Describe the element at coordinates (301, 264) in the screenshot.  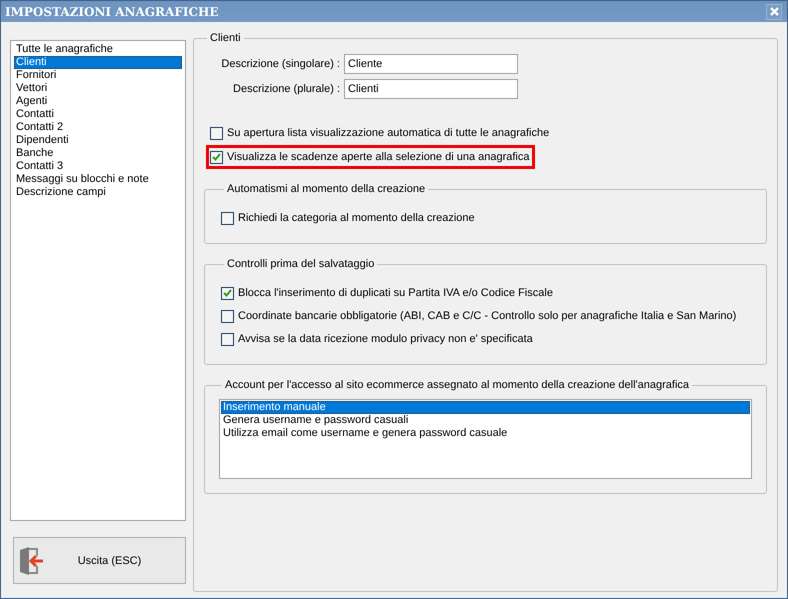
I see `group-title: Controlli prima del salvataggio` at that location.